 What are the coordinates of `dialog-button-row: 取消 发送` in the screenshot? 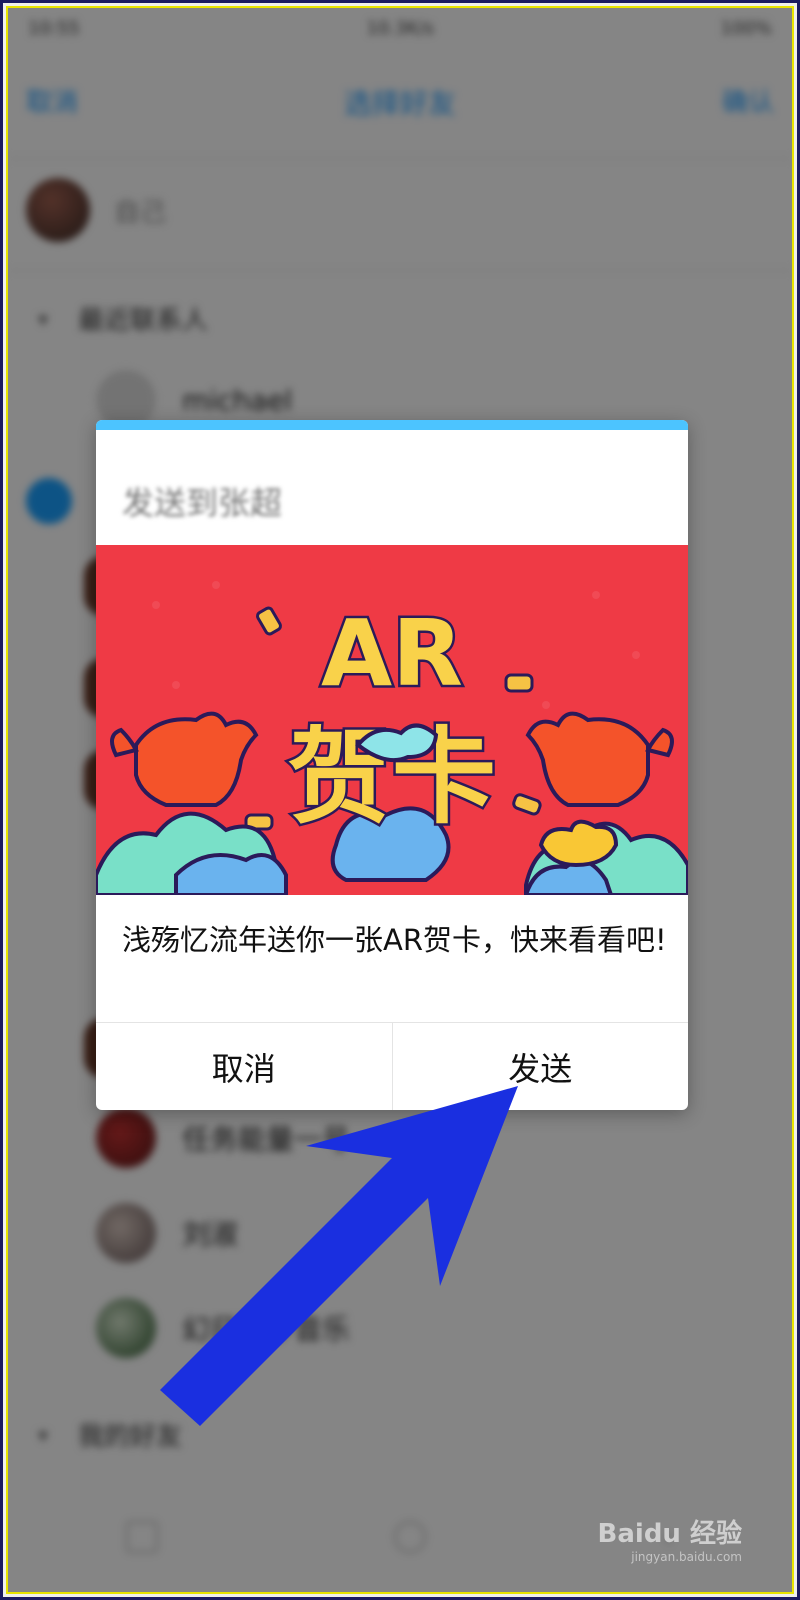 It's located at (392, 1066).